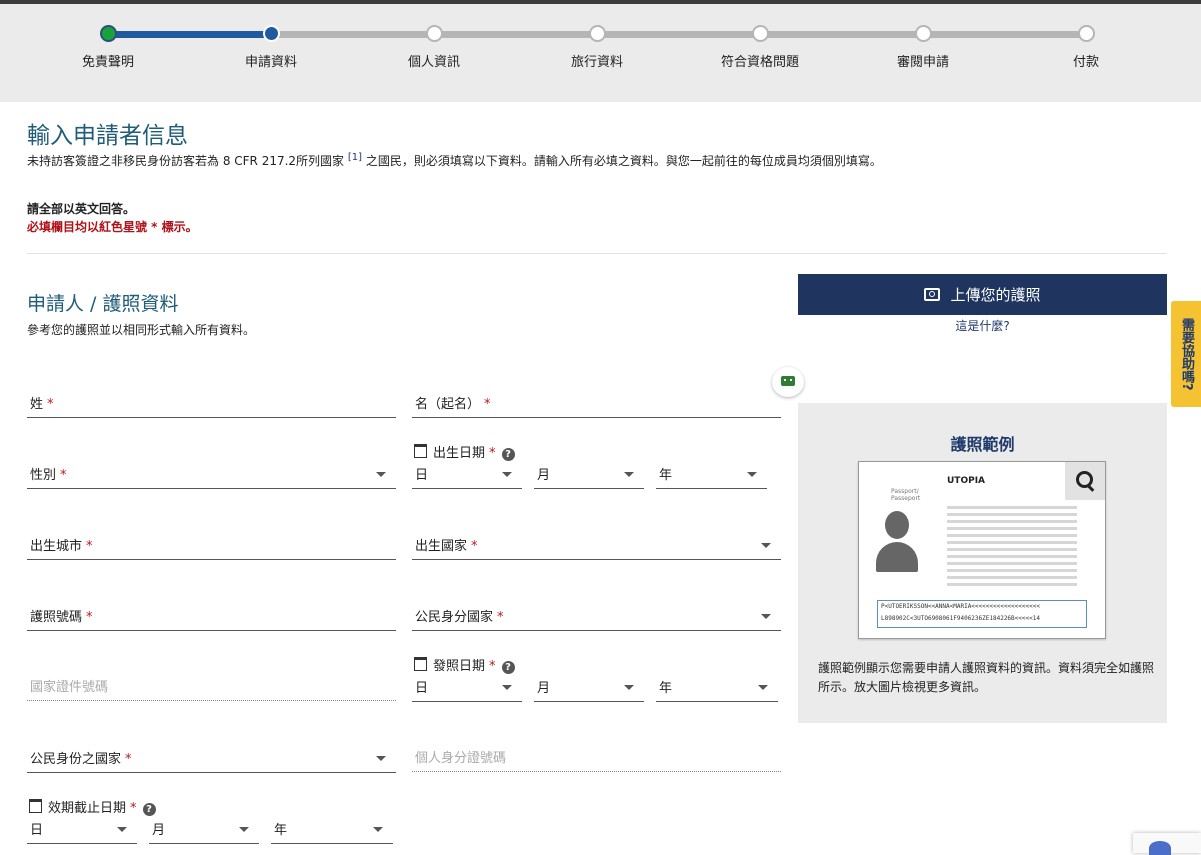  I want to click on zoom-button, so click(1085, 481).